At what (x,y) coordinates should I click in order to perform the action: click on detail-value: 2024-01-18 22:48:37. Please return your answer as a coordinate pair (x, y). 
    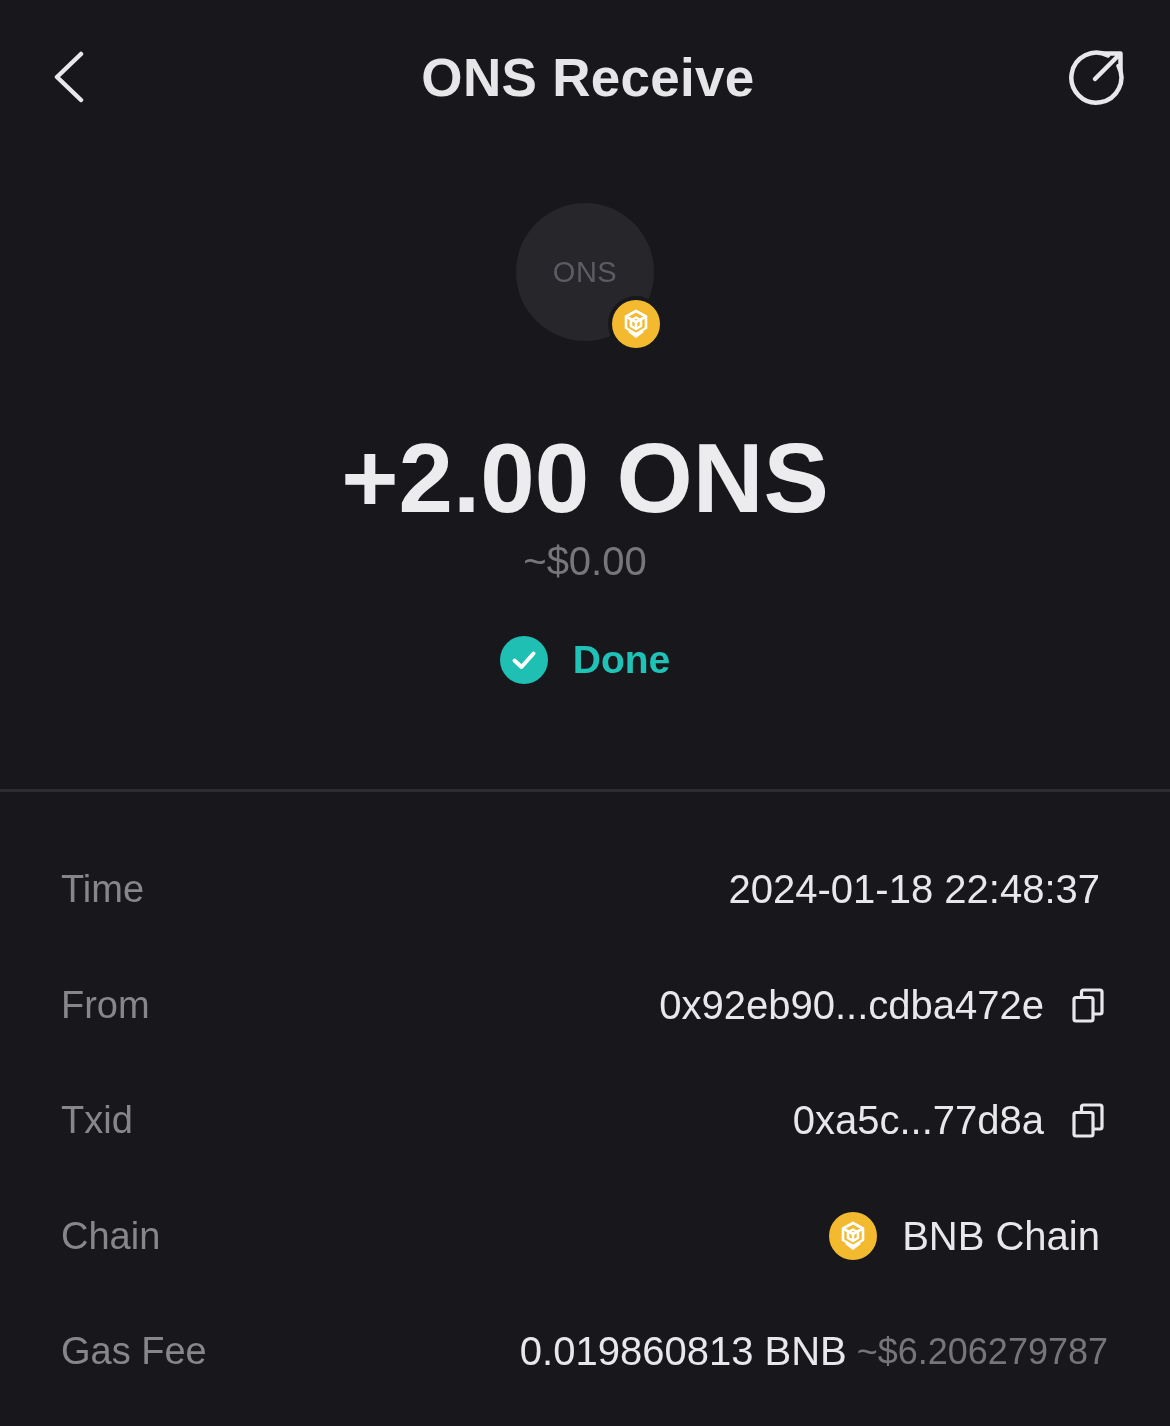
    Looking at the image, I should click on (914, 890).